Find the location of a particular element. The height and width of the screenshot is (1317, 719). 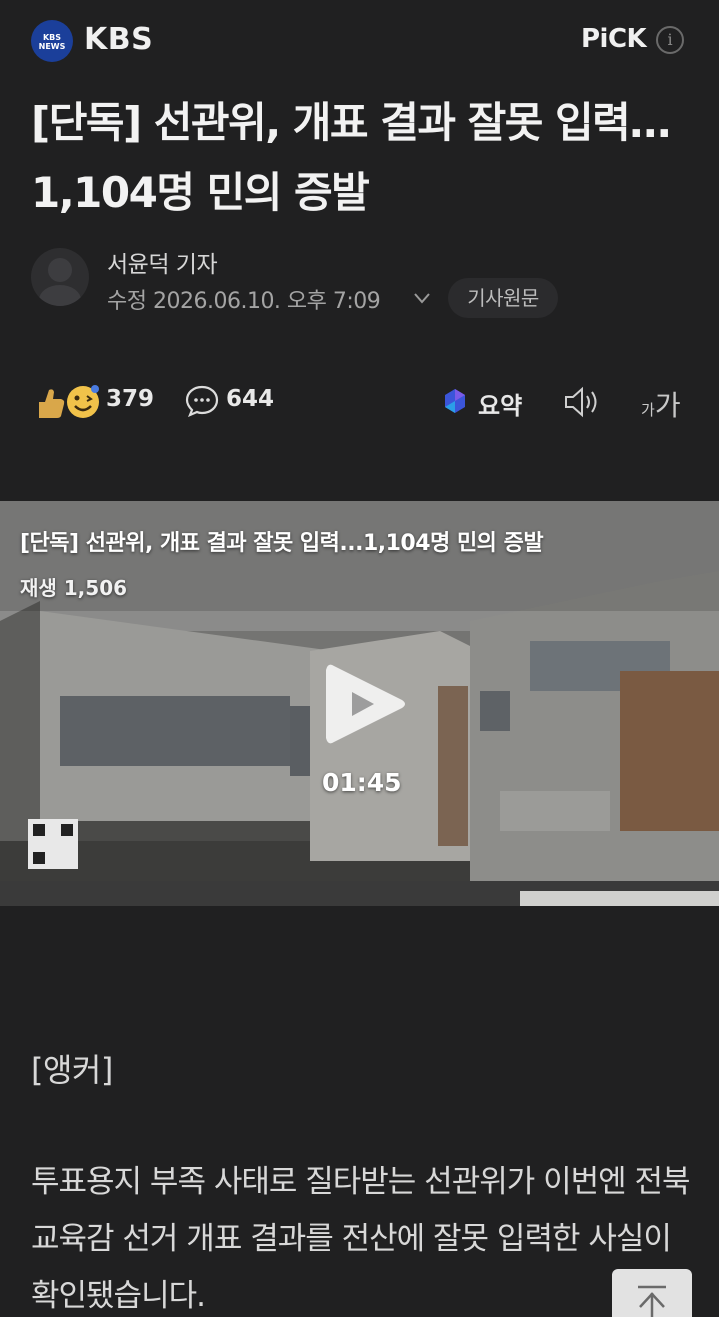

font-size-button: 가가 is located at coordinates (661, 404).